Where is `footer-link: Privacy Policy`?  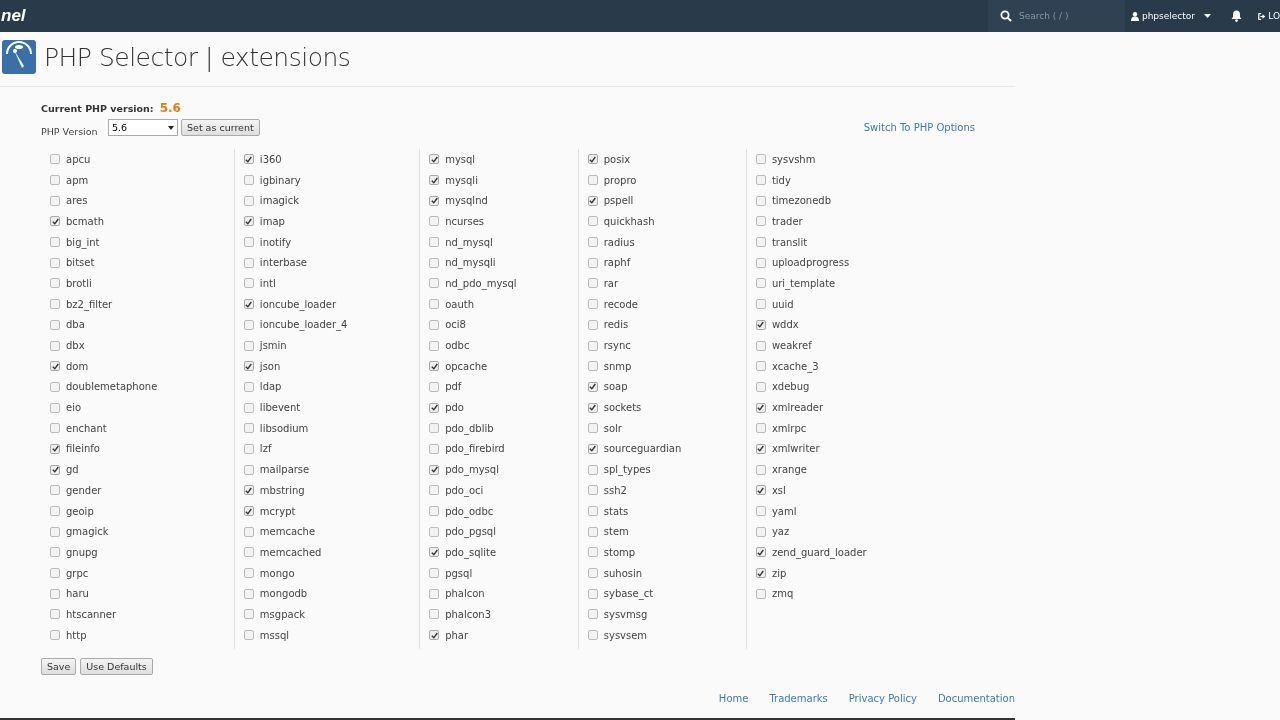 footer-link: Privacy Policy is located at coordinates (882, 698).